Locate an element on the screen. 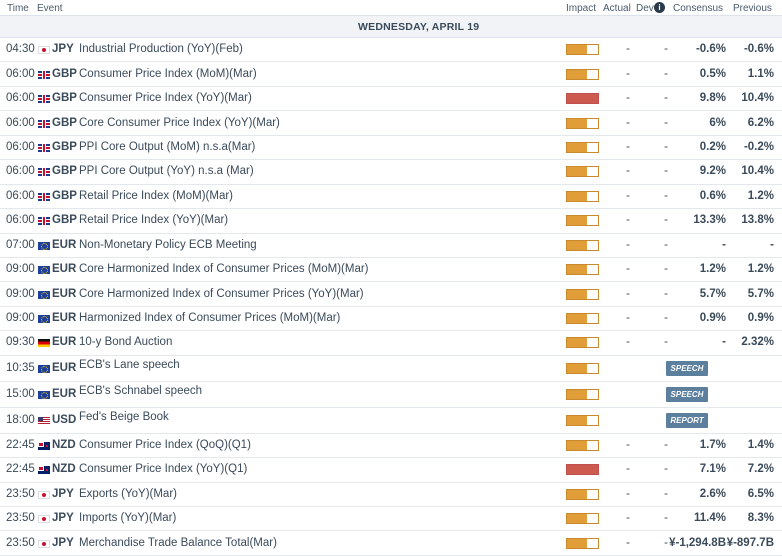 The image size is (782, 556). us-flag-icon is located at coordinates (44, 420).